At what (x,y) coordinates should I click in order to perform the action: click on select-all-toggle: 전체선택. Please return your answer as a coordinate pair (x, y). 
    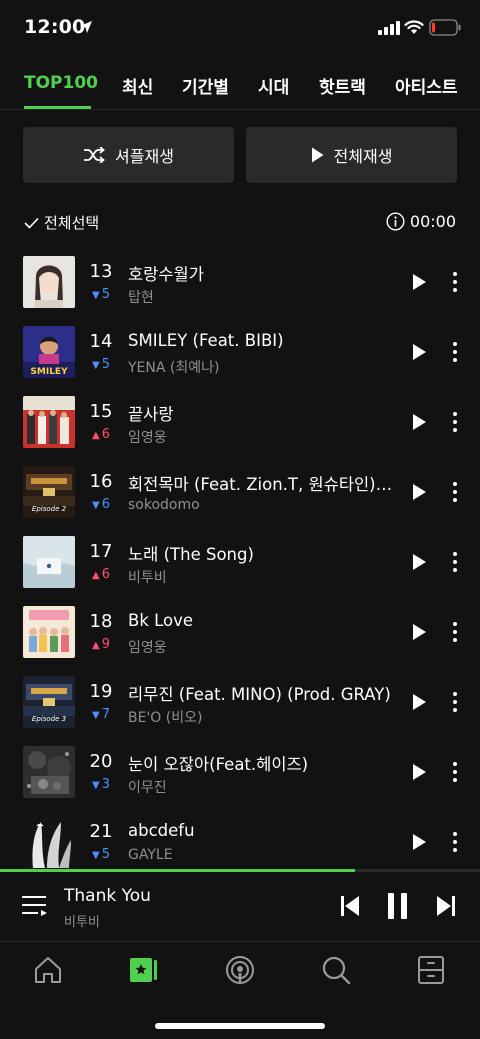
    Looking at the image, I should click on (61, 222).